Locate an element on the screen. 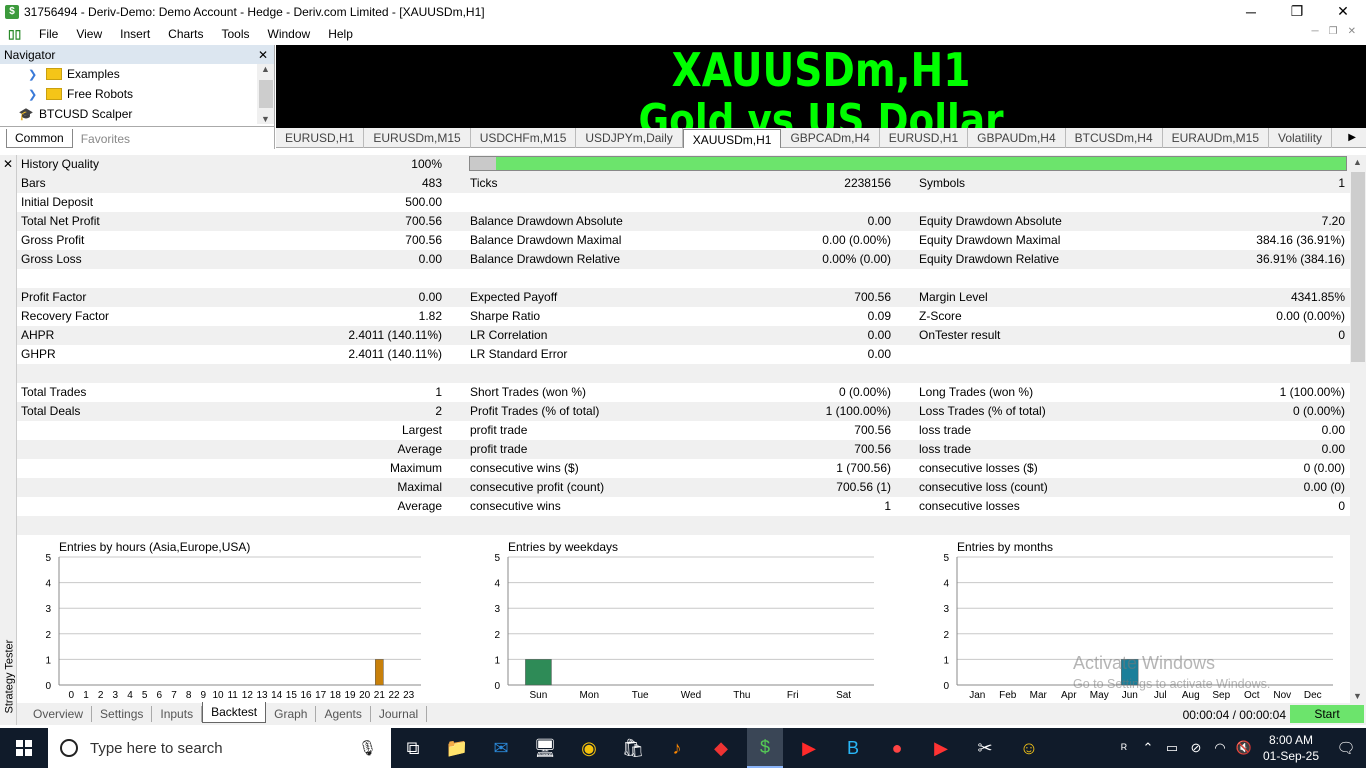  clock: 8:00 AM 01-Sep-25 is located at coordinates (1291, 748).